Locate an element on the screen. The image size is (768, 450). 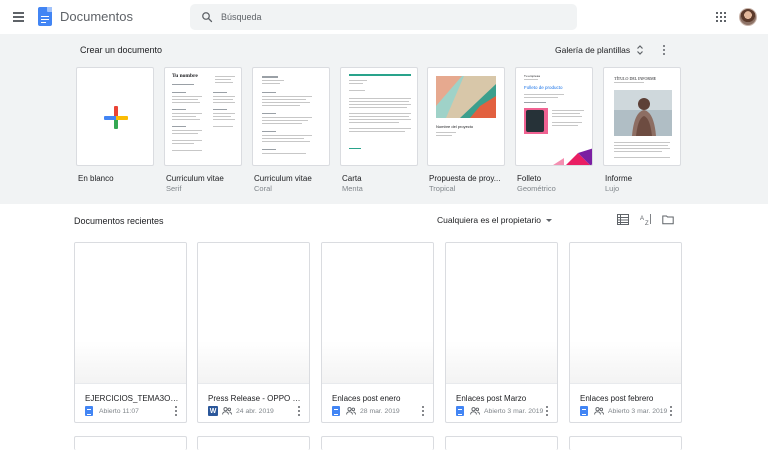
template-style: Menta is located at coordinates (352, 188).